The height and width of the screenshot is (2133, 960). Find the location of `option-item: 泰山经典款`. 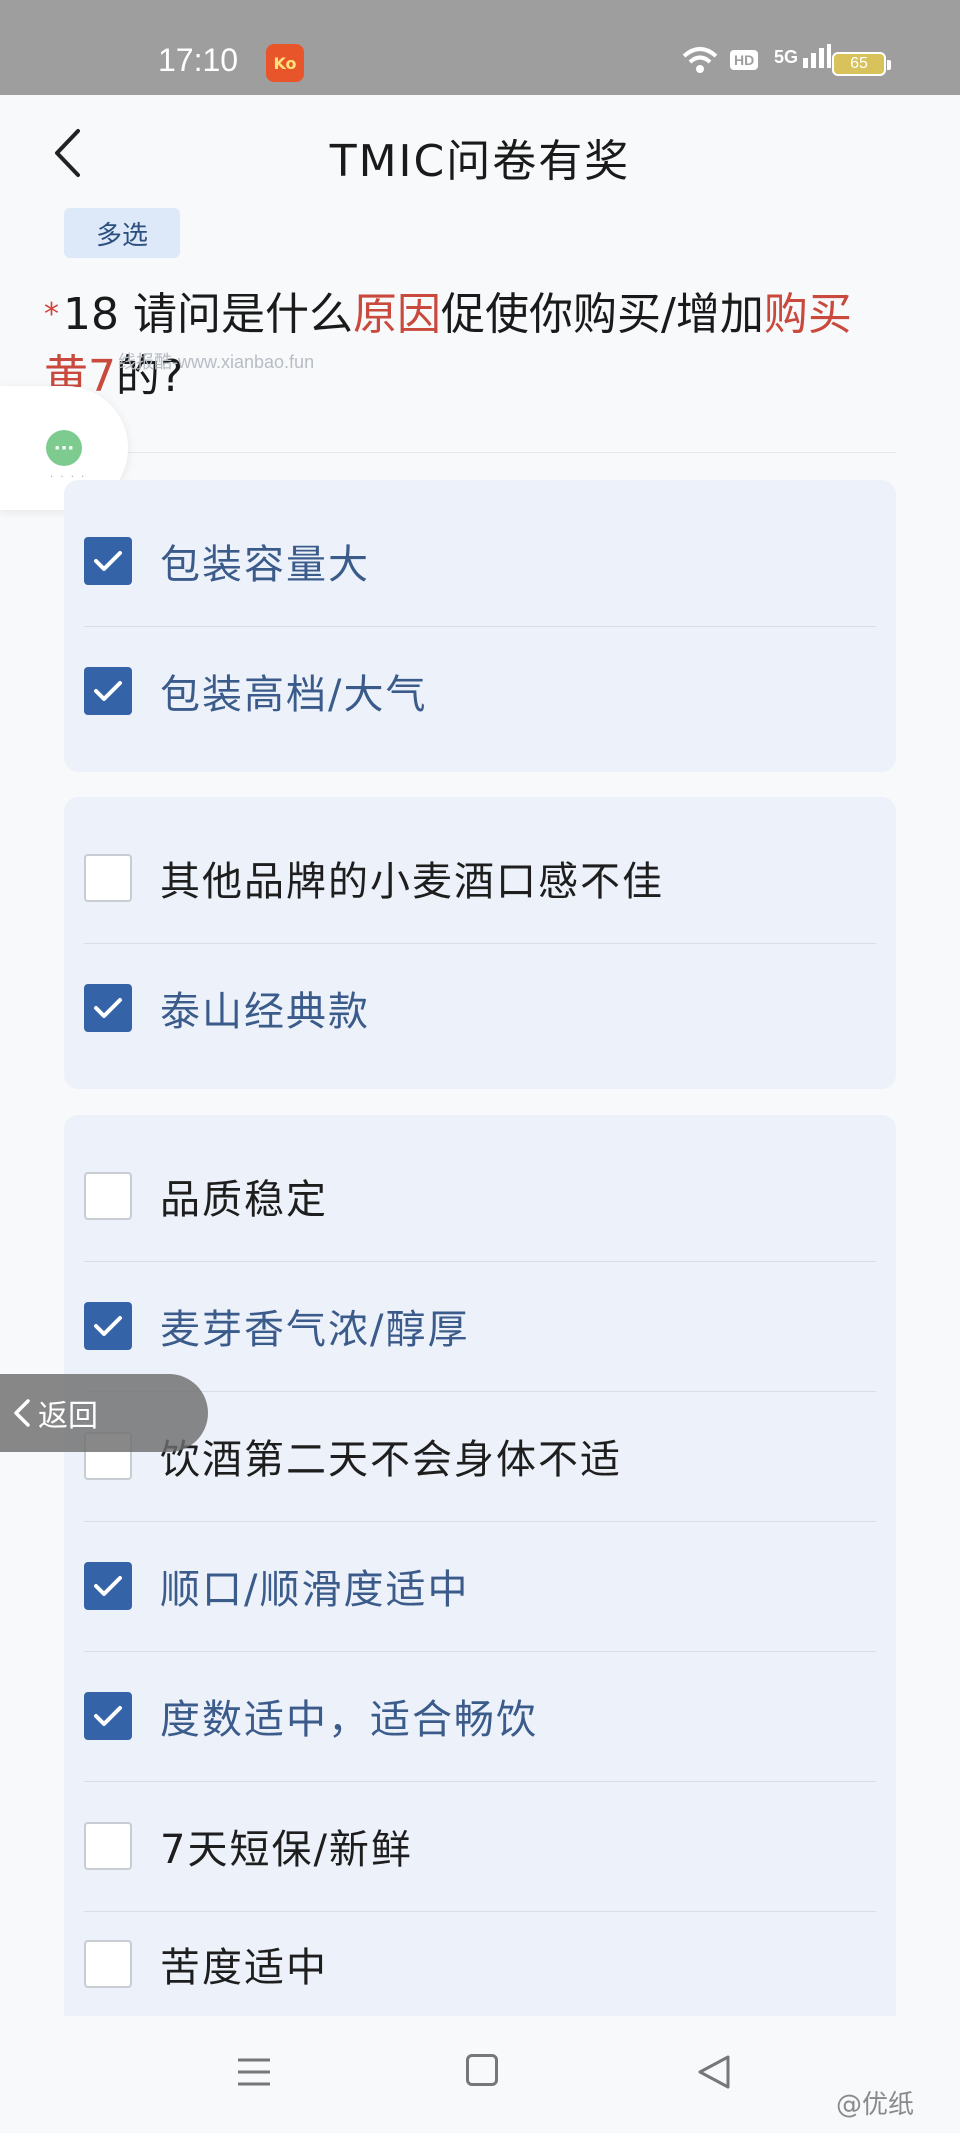

option-item: 泰山经典款 is located at coordinates (480, 1008).